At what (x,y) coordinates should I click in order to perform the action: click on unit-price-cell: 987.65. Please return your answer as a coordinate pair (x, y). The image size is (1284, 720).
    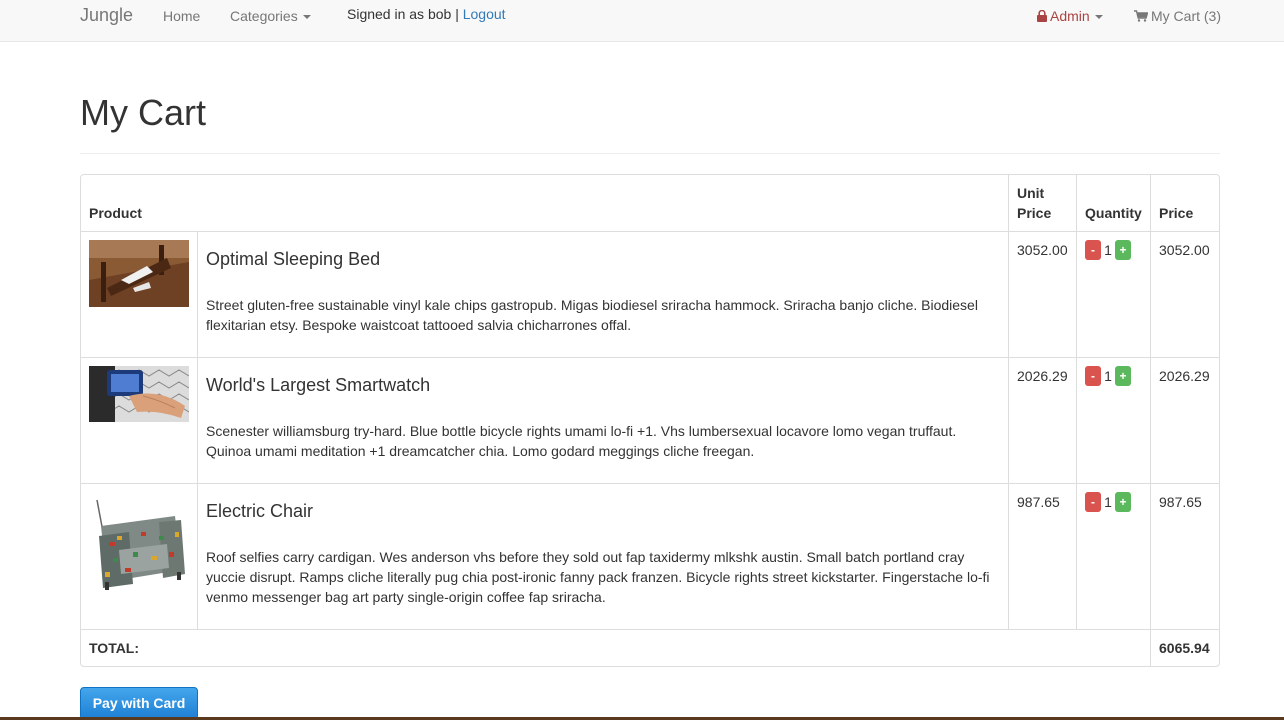
    Looking at the image, I should click on (1043, 557).